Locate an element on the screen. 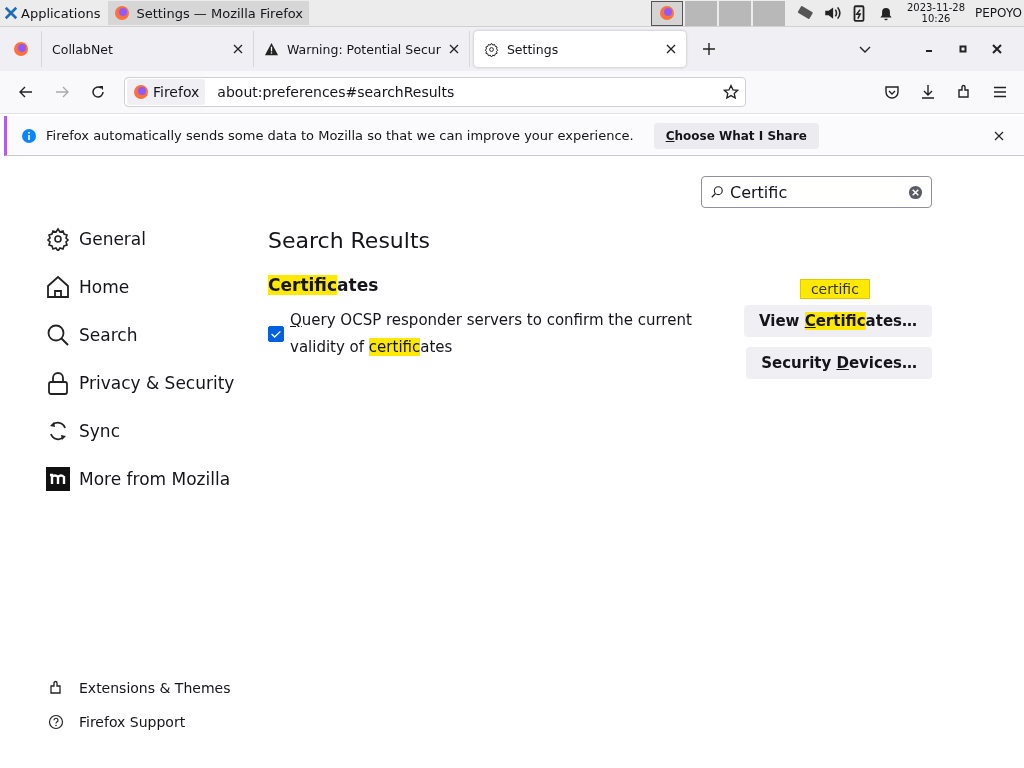  clear-icon is located at coordinates (915, 192).